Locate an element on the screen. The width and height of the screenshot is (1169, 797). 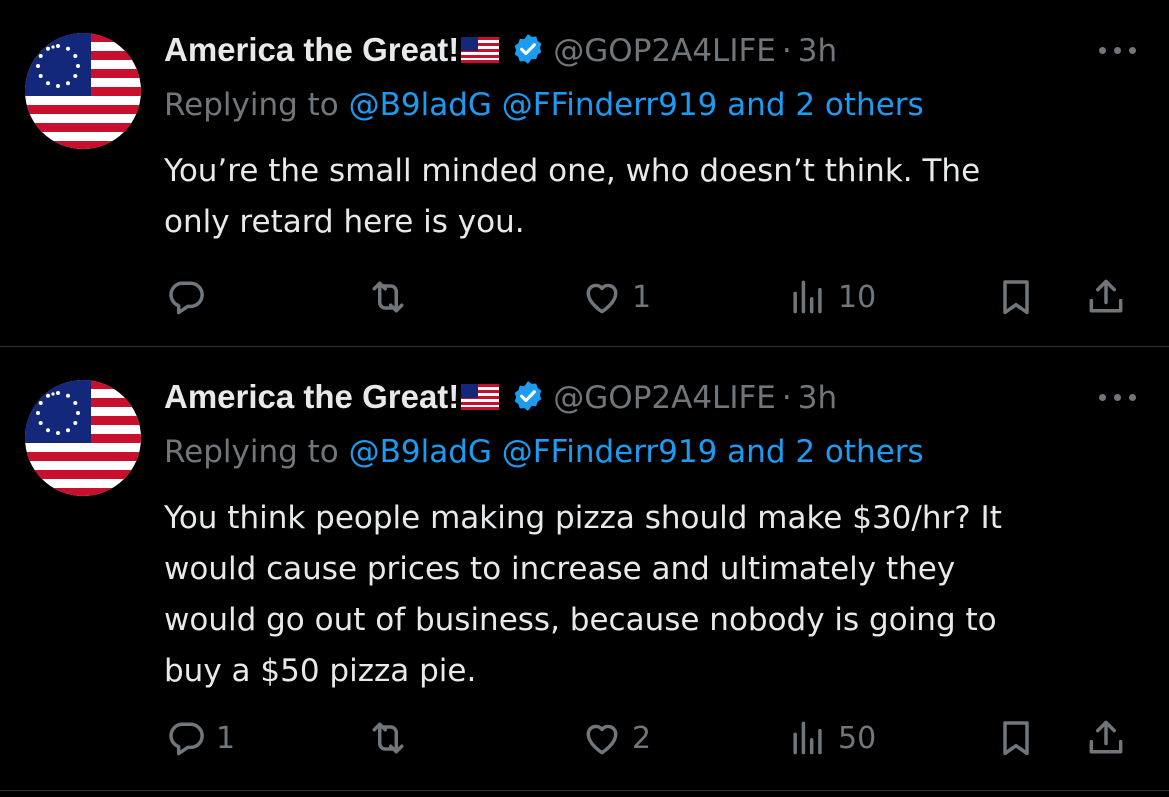
like-button: 1 is located at coordinates (615, 297).